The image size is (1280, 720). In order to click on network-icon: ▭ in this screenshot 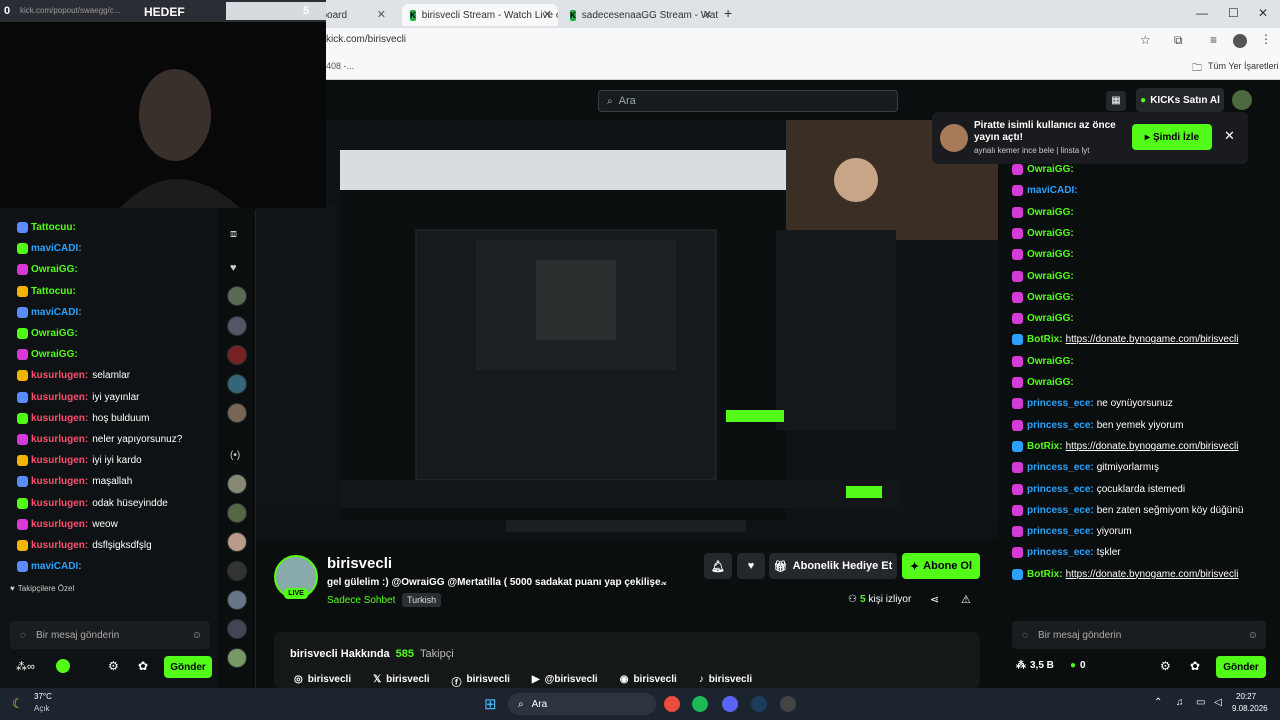, I will do `click(1200, 702)`.